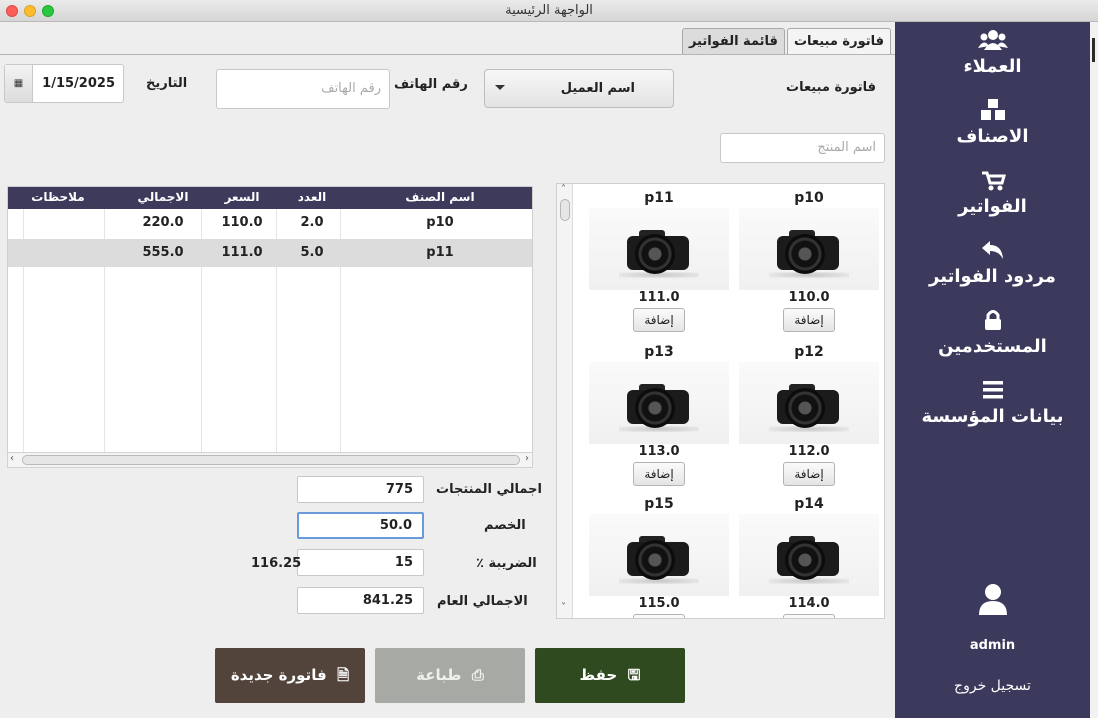 This screenshot has width=1098, height=718. I want to click on printer-icon: ⎙, so click(475, 675).